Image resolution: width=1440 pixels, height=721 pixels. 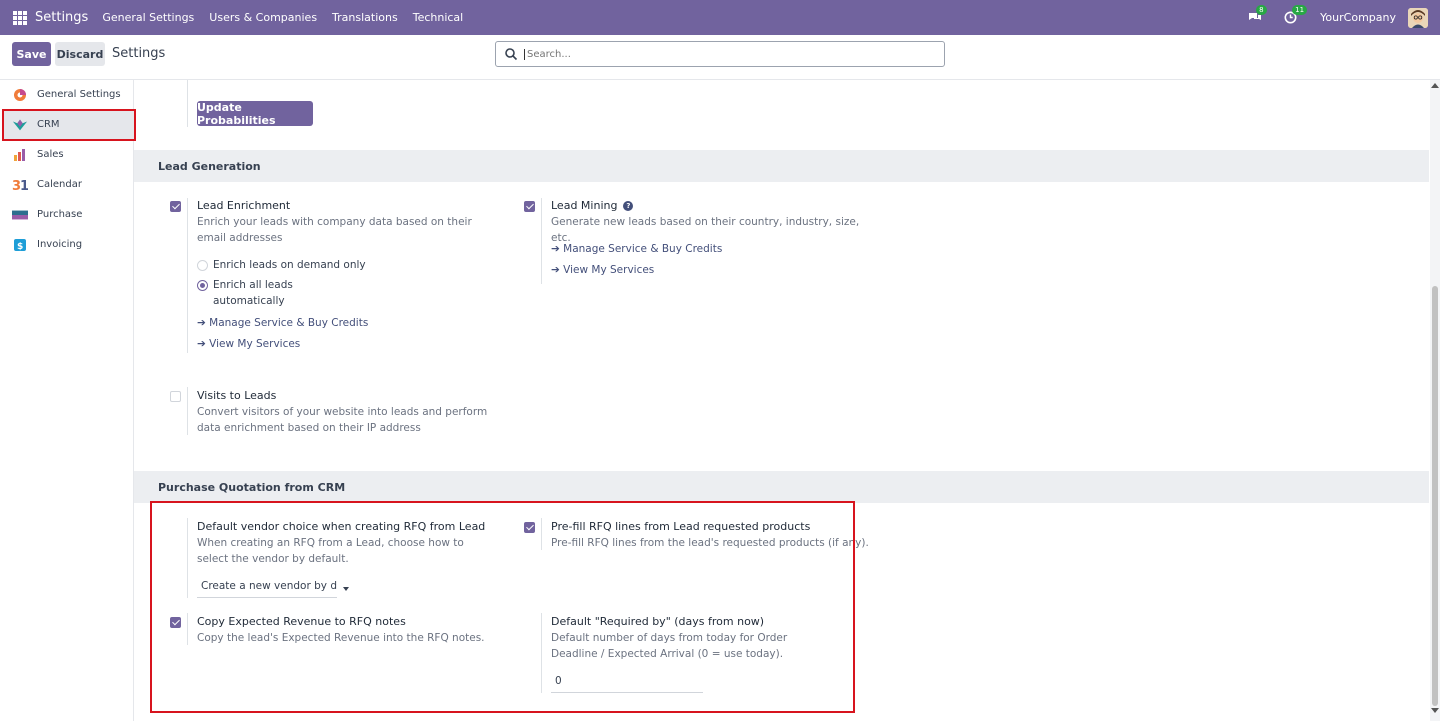 I want to click on svg-text: 1, so click(x=24, y=185).